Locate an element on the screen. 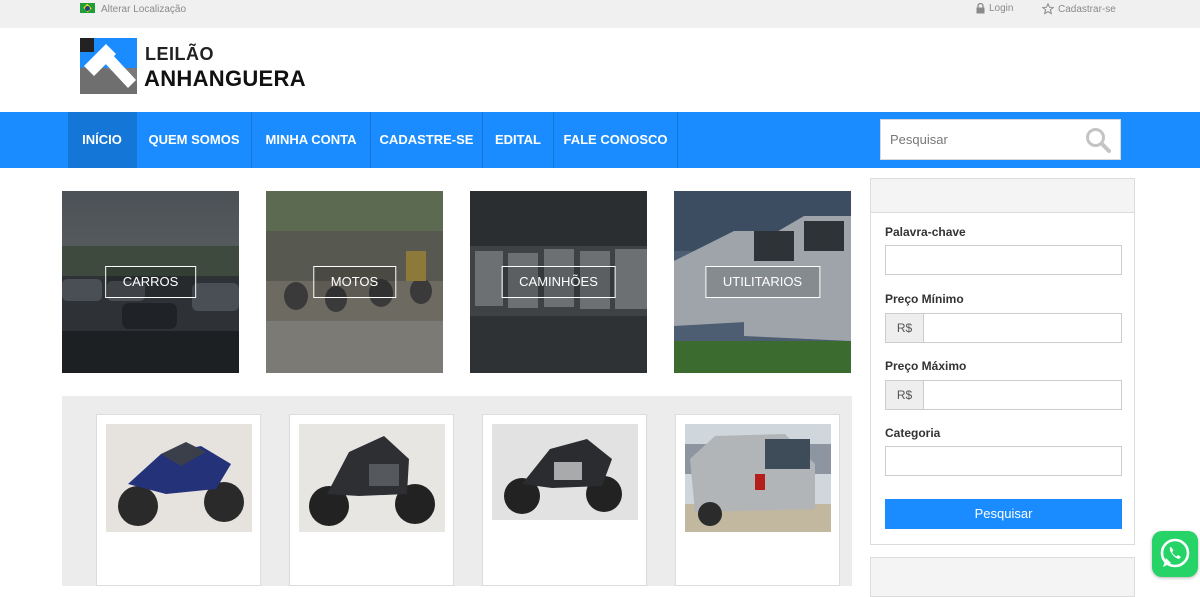 The width and height of the screenshot is (1200, 597). secondary-panel is located at coordinates (1002, 577).